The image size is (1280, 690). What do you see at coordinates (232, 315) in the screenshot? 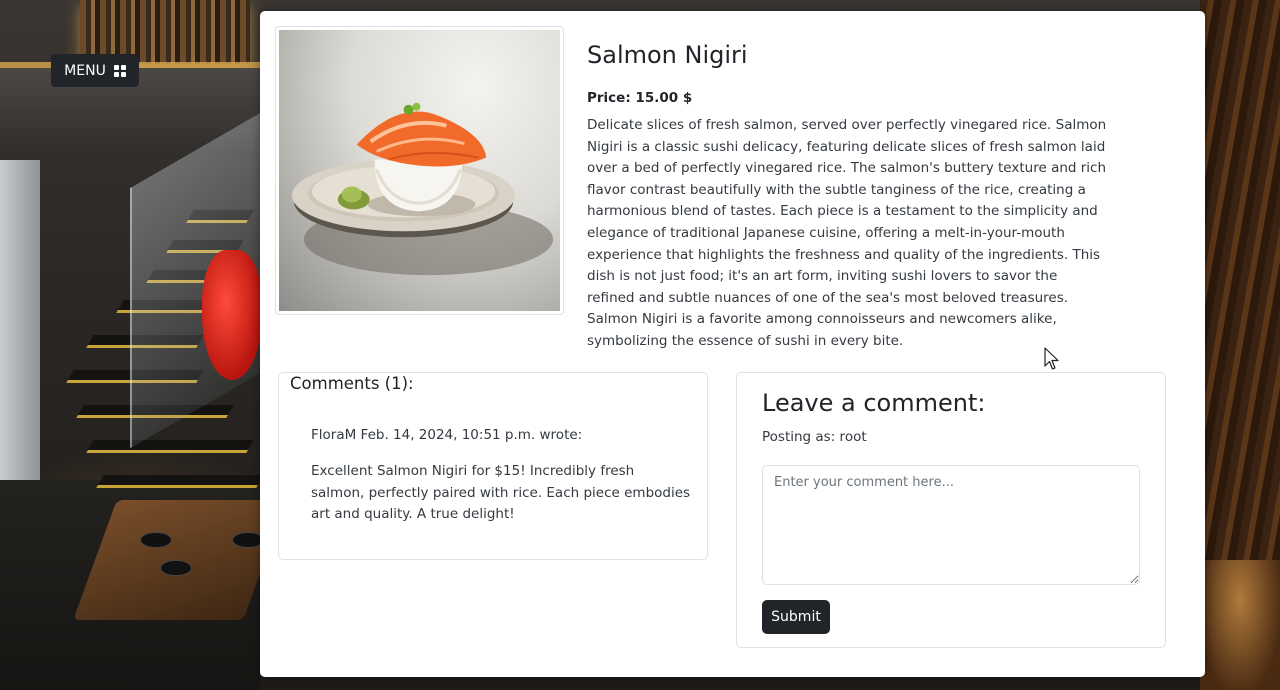
I see `red-lantern` at bounding box center [232, 315].